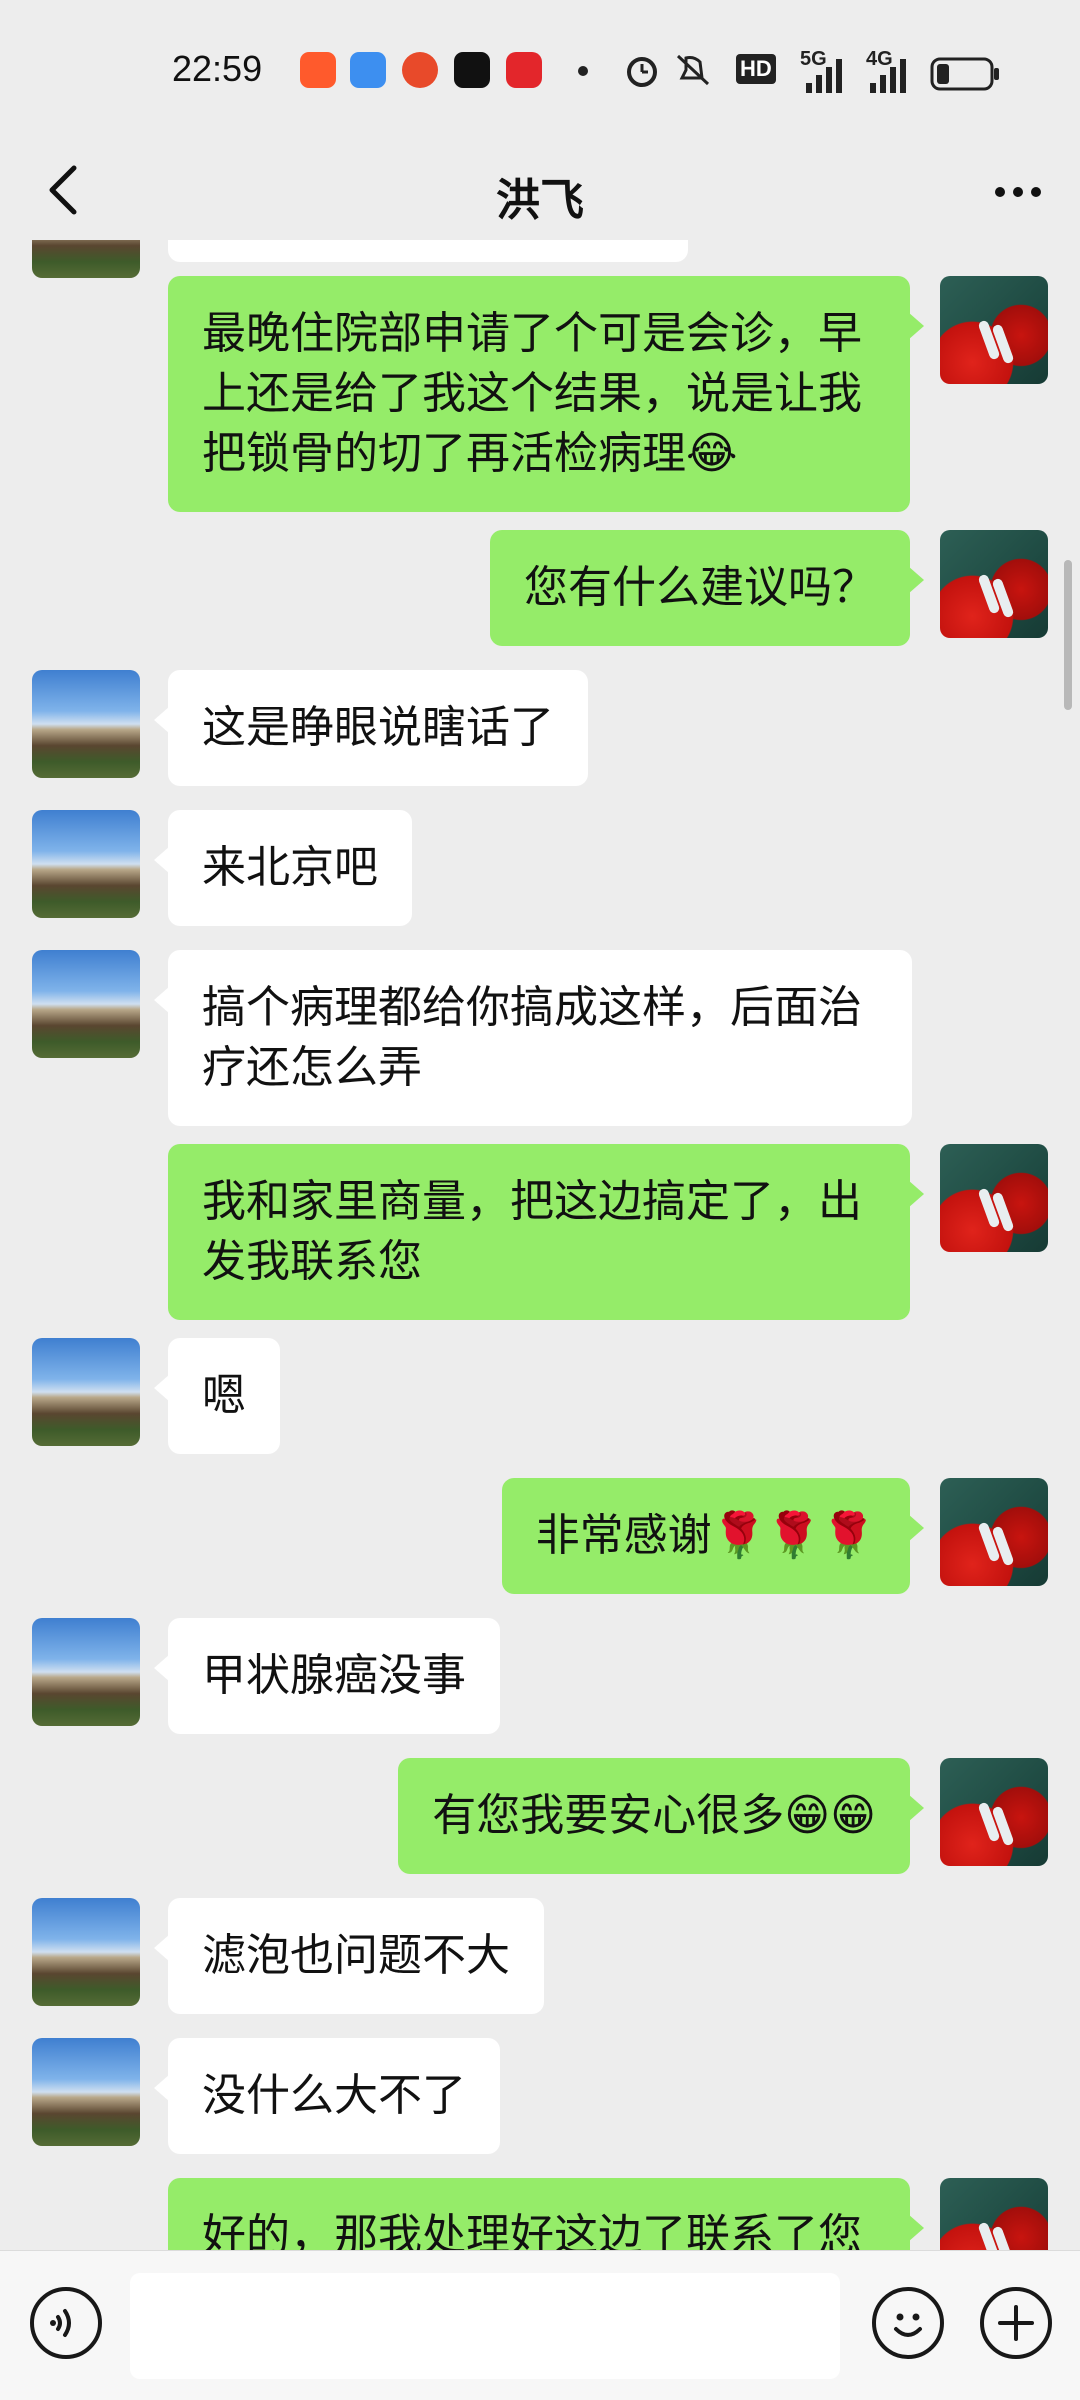  Describe the element at coordinates (368, 70) in the screenshot. I see `weather-app-icon` at that location.